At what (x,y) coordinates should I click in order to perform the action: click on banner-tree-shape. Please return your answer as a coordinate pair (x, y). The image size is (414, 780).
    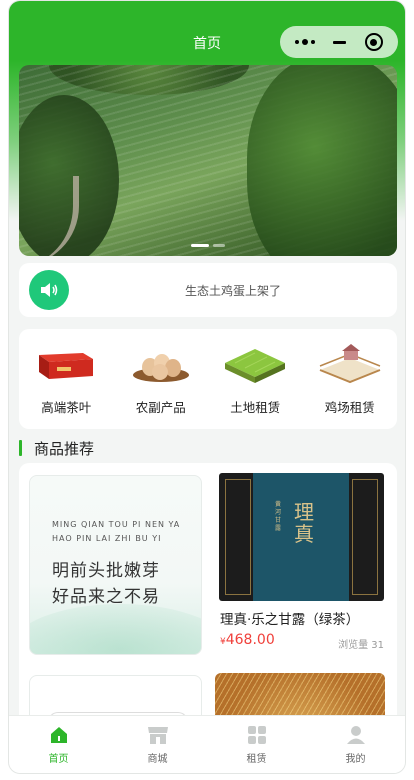
    Looking at the image, I should click on (322, 160).